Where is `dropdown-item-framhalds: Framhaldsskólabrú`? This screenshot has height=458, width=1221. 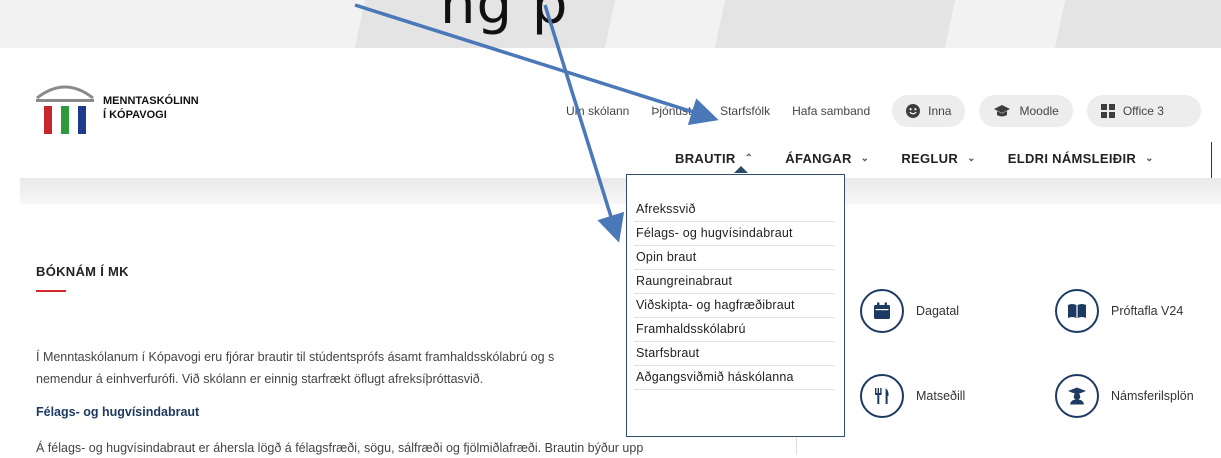
dropdown-item-framhalds: Framhaldsskólabrú is located at coordinates (734, 330).